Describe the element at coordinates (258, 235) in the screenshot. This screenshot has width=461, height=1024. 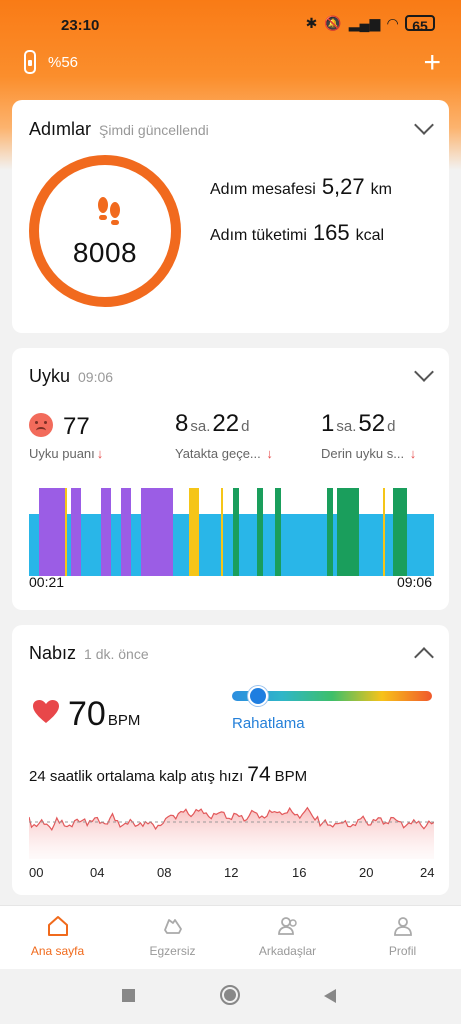
I see `calories-label: Adım tüketimi` at that location.